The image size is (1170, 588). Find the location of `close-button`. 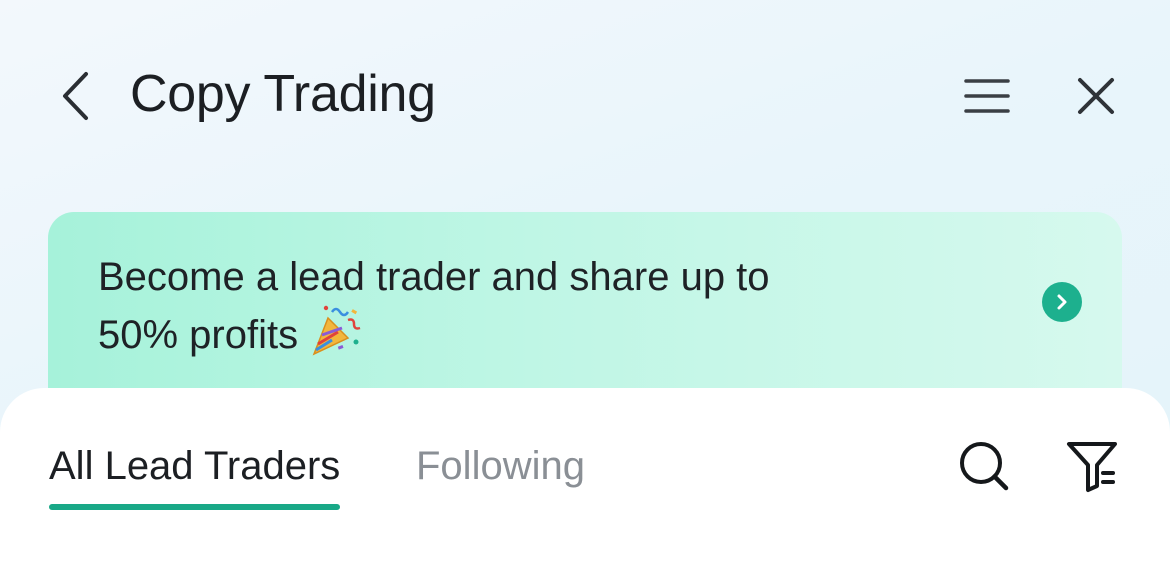

close-button is located at coordinates (1096, 96).